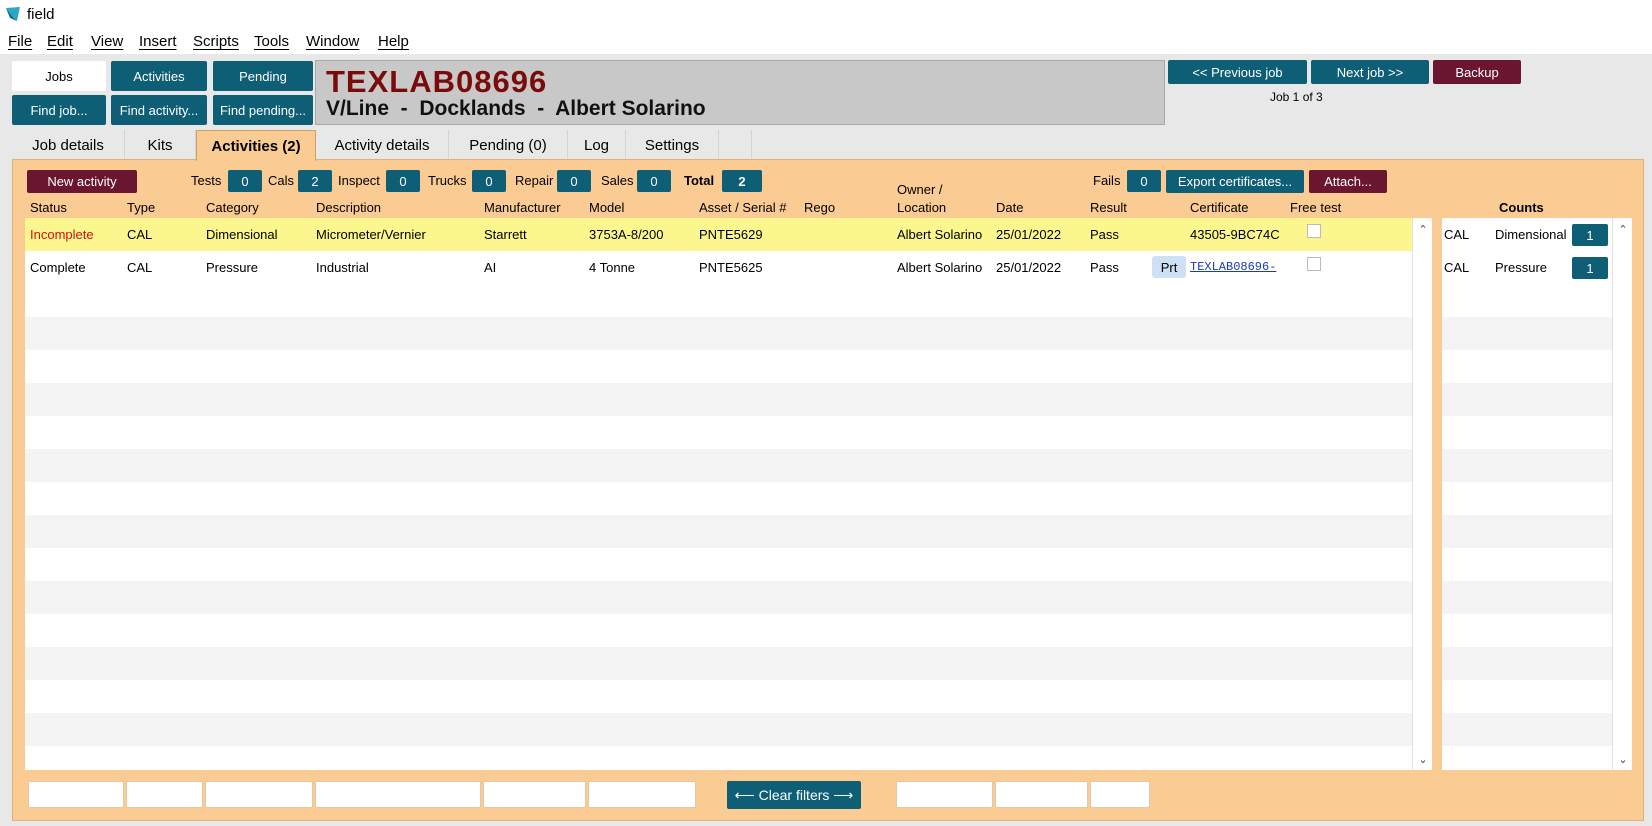 Image resolution: width=1652 pixels, height=826 pixels. What do you see at coordinates (68, 145) in the screenshot?
I see `tab-job-details: Job details` at bounding box center [68, 145].